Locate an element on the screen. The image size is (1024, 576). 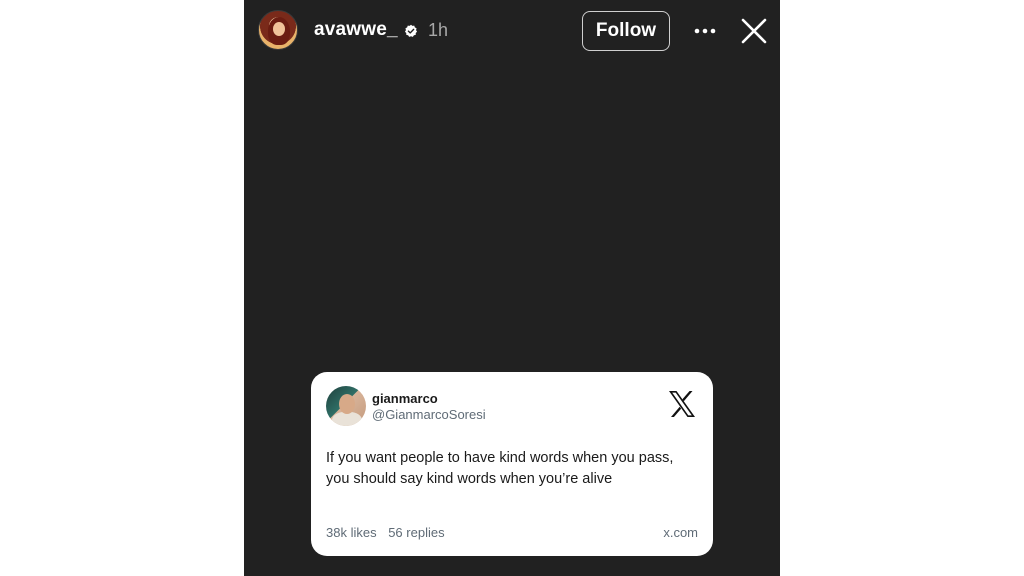
tweet-author-name: gianmarco is located at coordinates (405, 398).